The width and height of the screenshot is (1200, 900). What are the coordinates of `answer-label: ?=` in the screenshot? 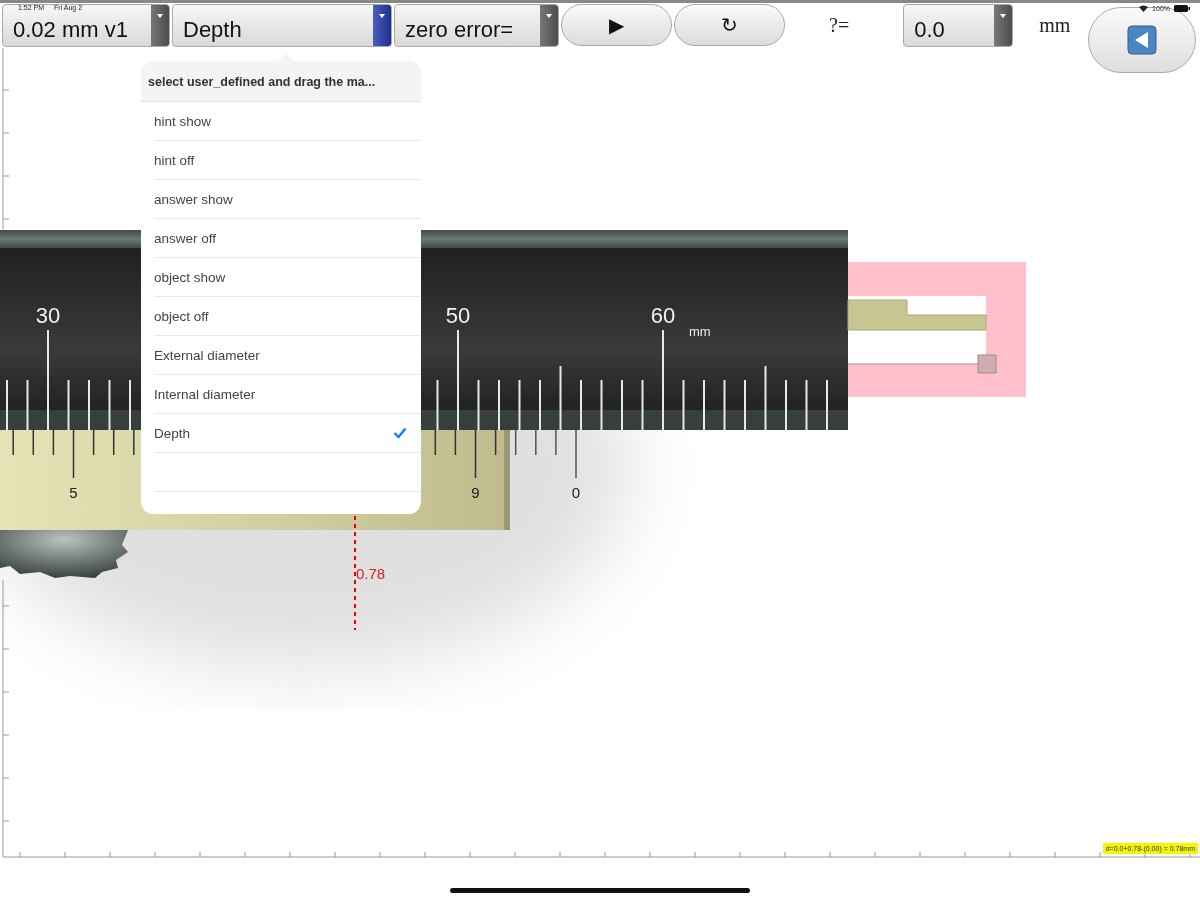 It's located at (839, 25).